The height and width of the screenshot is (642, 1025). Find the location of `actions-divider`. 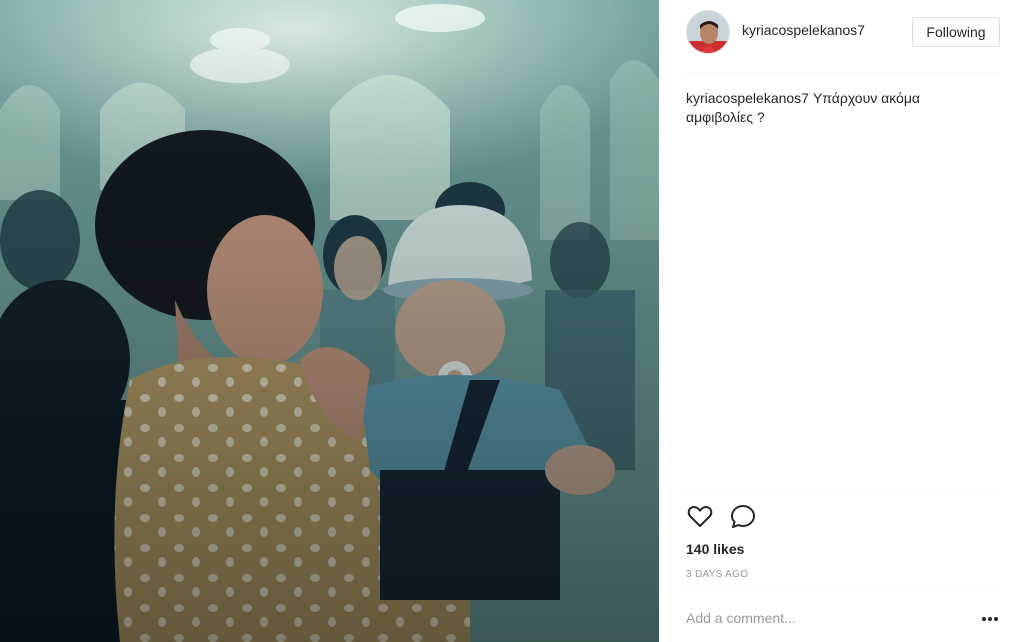

actions-divider is located at coordinates (843, 491).